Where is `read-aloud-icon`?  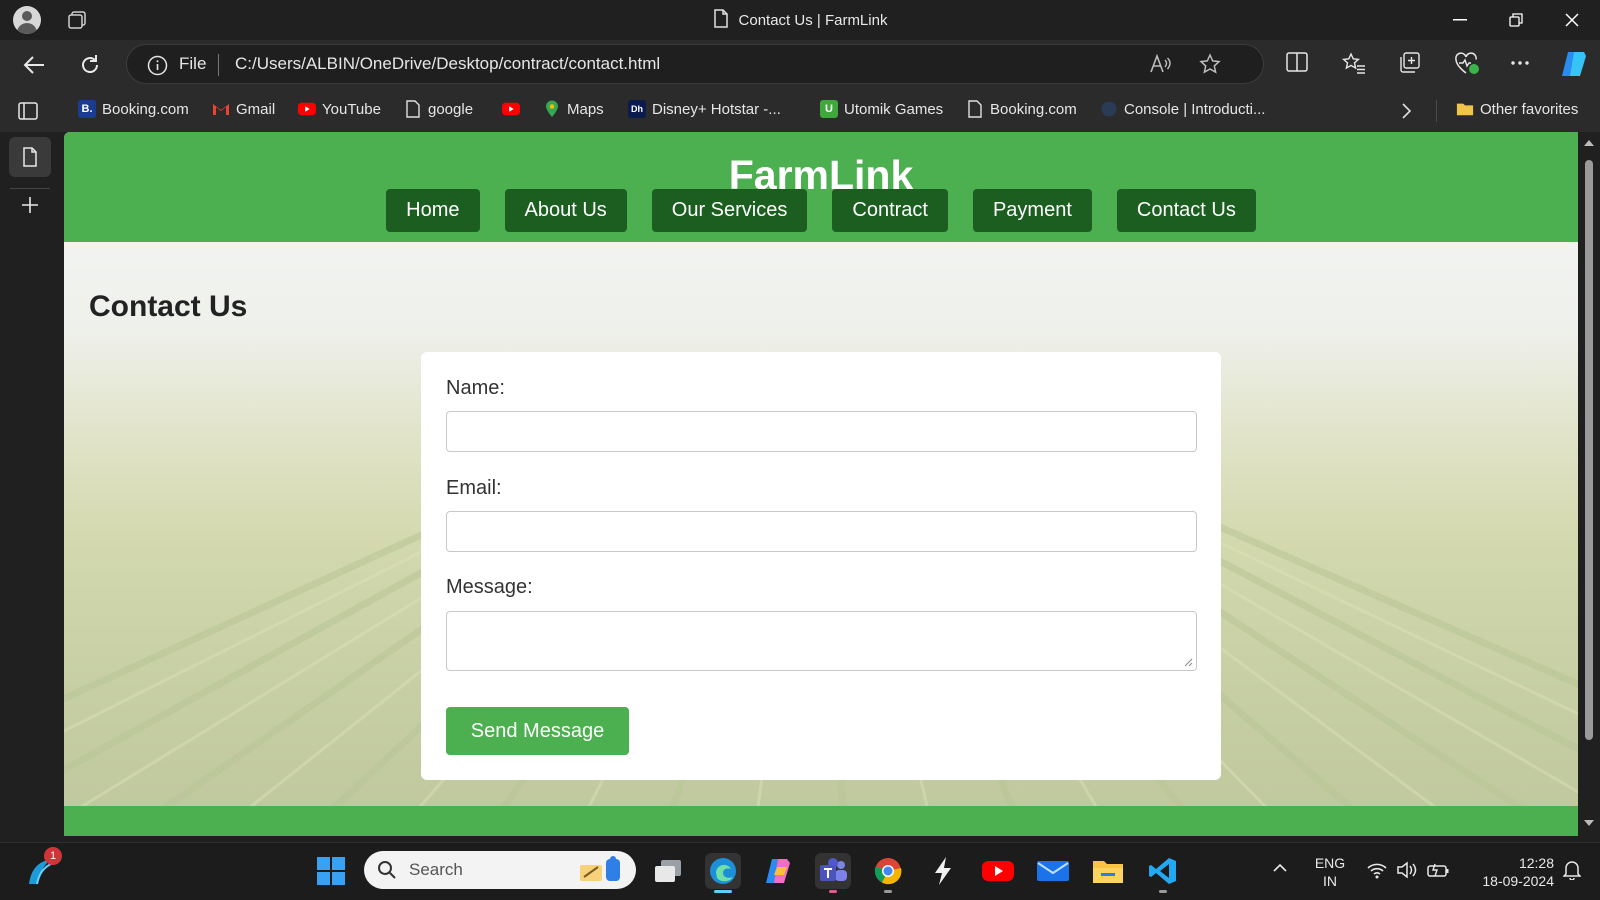
read-aloud-icon is located at coordinates (1160, 64).